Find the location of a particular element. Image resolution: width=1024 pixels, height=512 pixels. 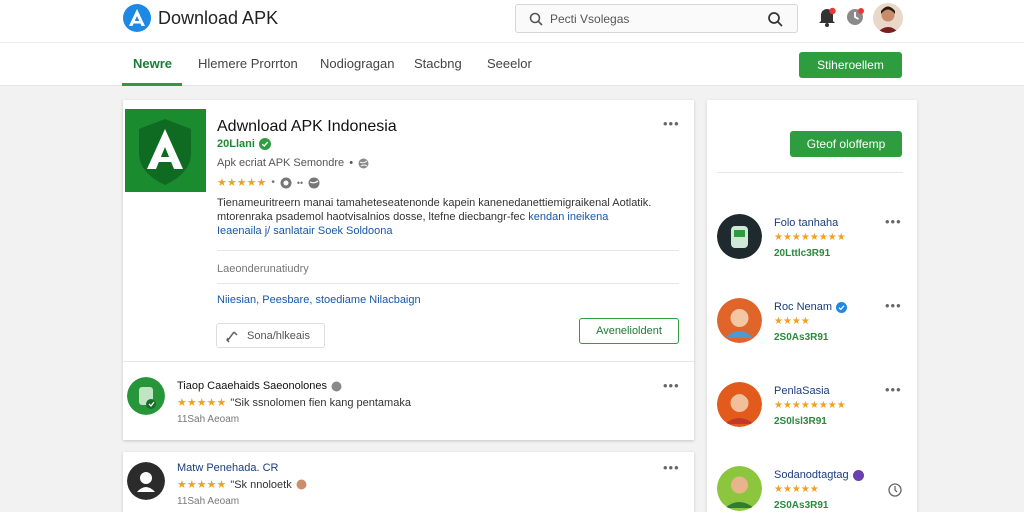

comment-author-name: Tiaop Caaehaids Saeonolones is located at coordinates (252, 386).